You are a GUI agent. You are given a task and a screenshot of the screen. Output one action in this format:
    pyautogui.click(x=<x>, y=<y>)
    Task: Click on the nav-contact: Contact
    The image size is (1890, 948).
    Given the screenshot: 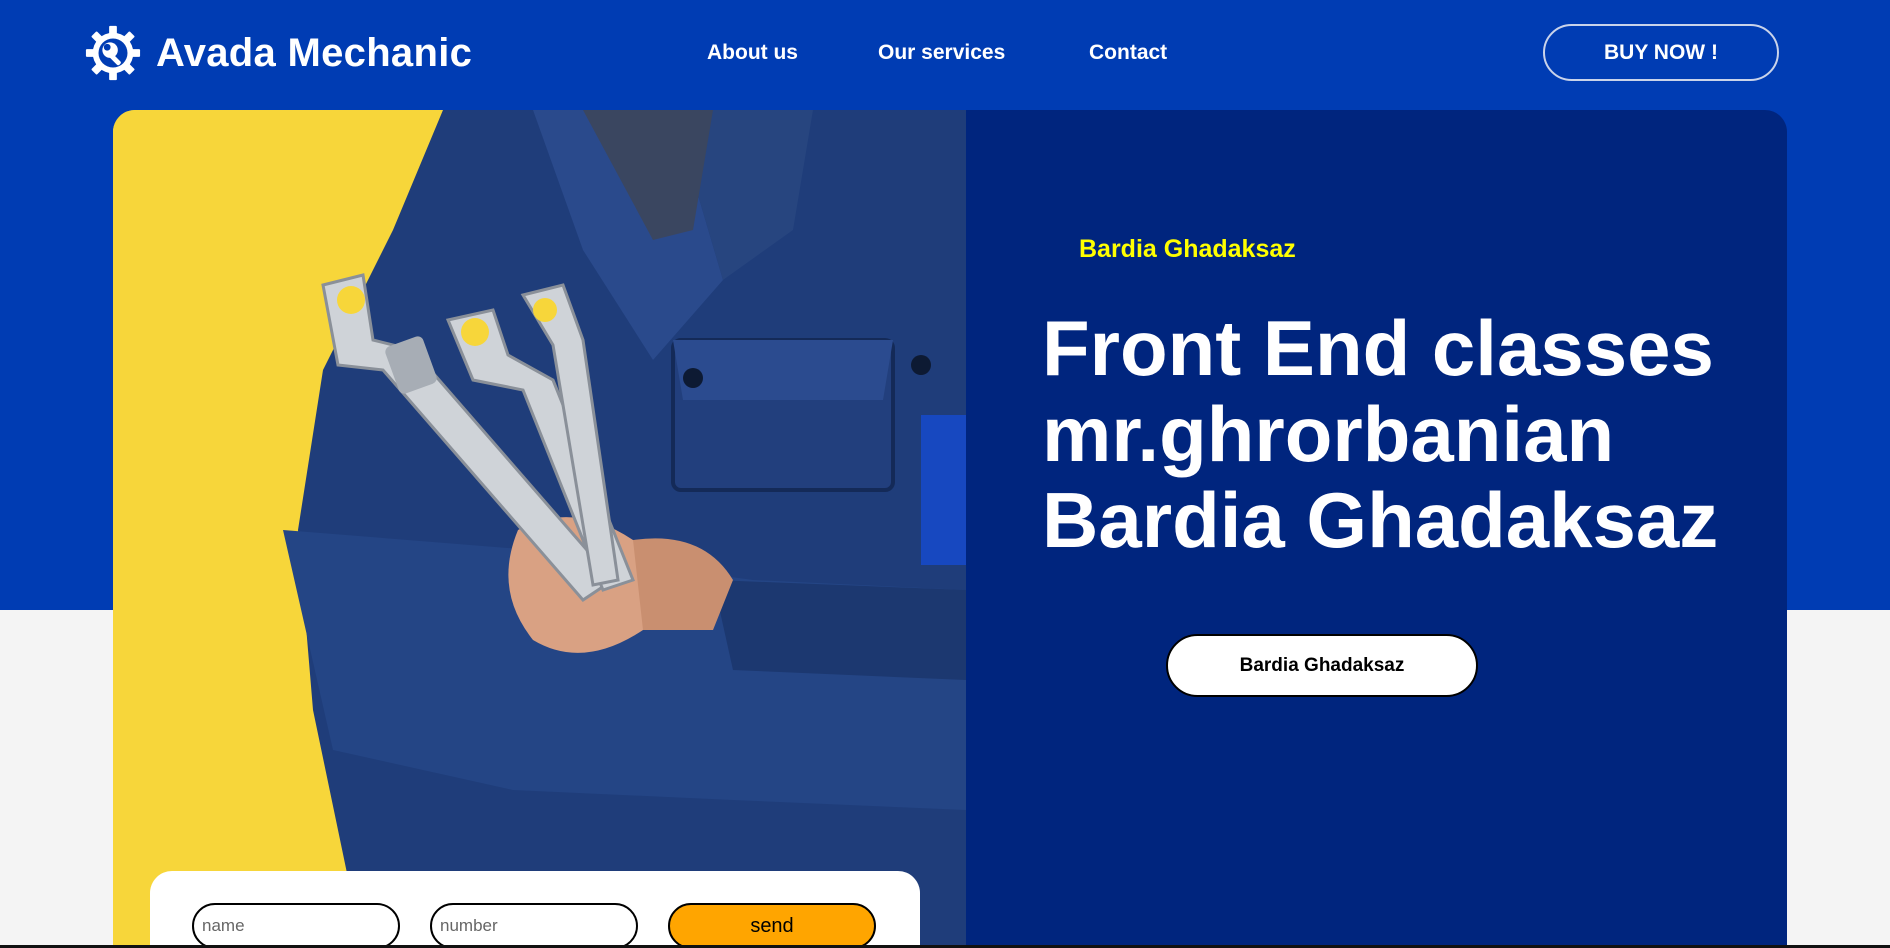 What is the action you would take?
    pyautogui.click(x=1128, y=52)
    